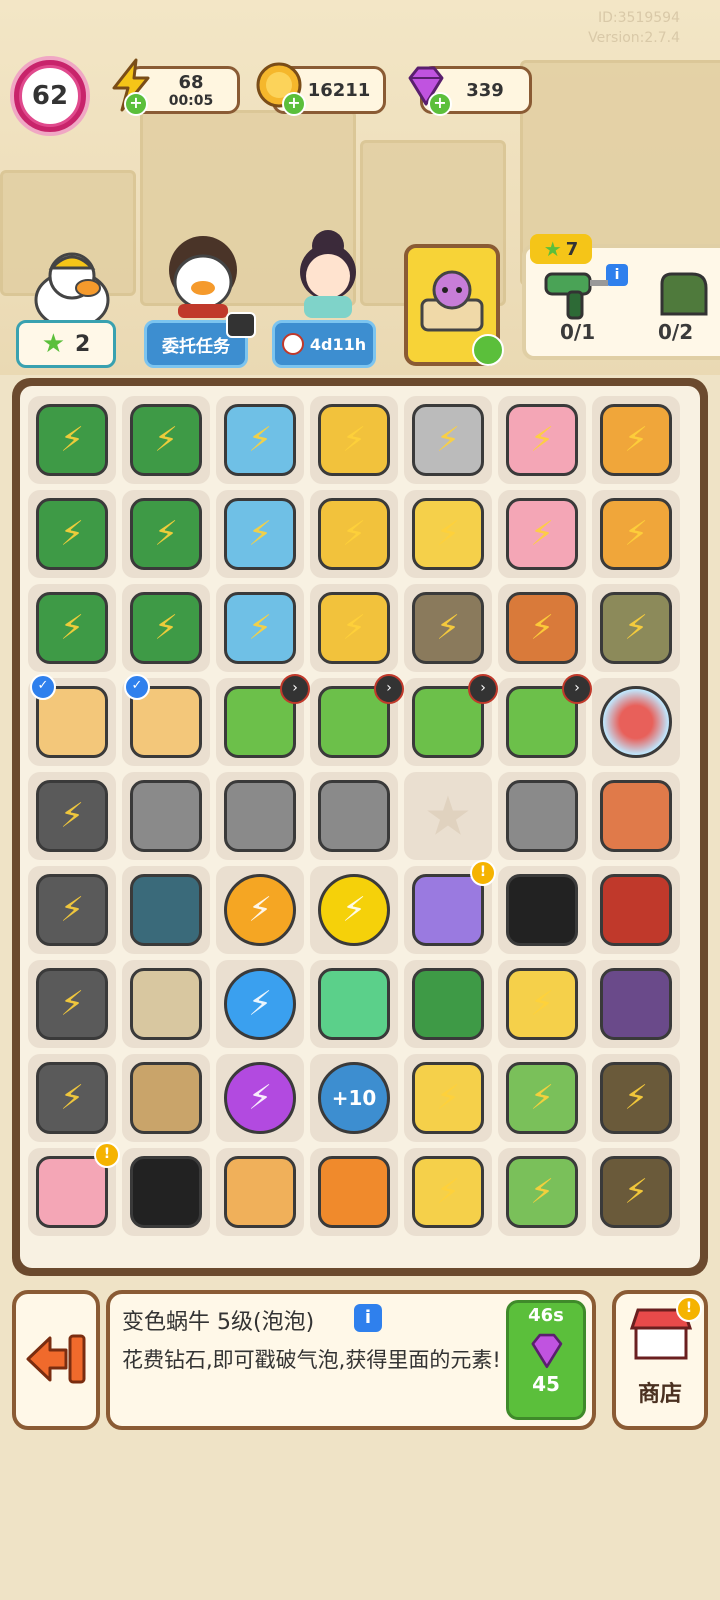 The width and height of the screenshot is (720, 1600). I want to click on energy-orb-yellow-icon: ⚡, so click(354, 910).